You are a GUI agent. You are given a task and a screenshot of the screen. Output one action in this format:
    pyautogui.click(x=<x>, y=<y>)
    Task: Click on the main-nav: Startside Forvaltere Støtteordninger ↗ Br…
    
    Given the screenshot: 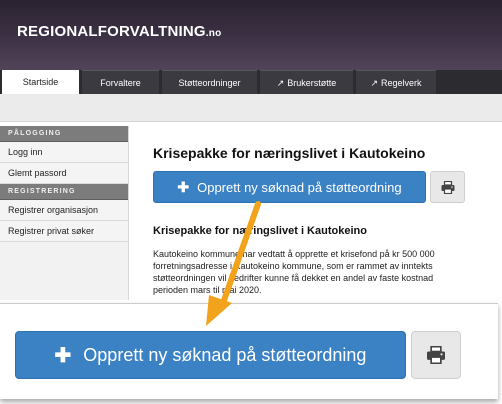 What is the action you would take?
    pyautogui.click(x=251, y=82)
    